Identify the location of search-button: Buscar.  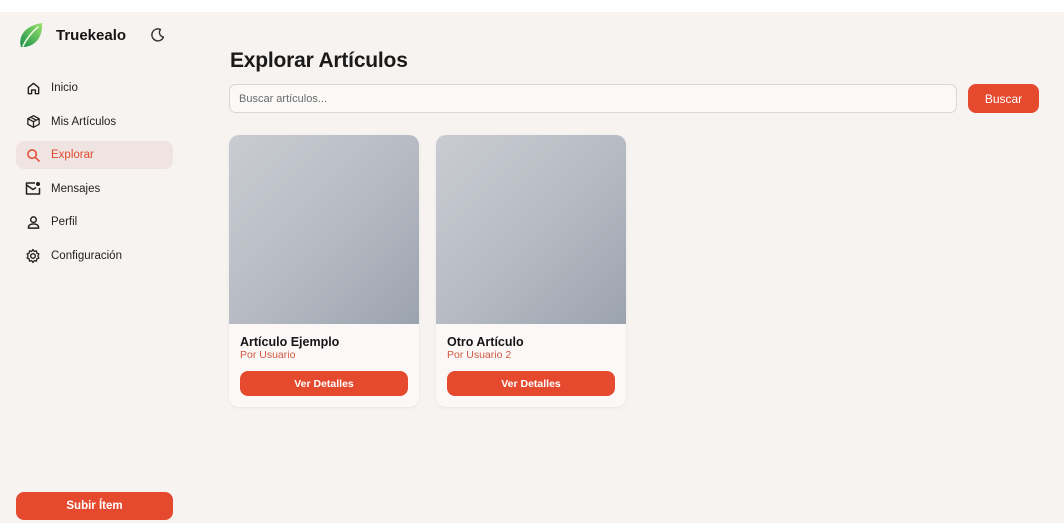
(1003, 98).